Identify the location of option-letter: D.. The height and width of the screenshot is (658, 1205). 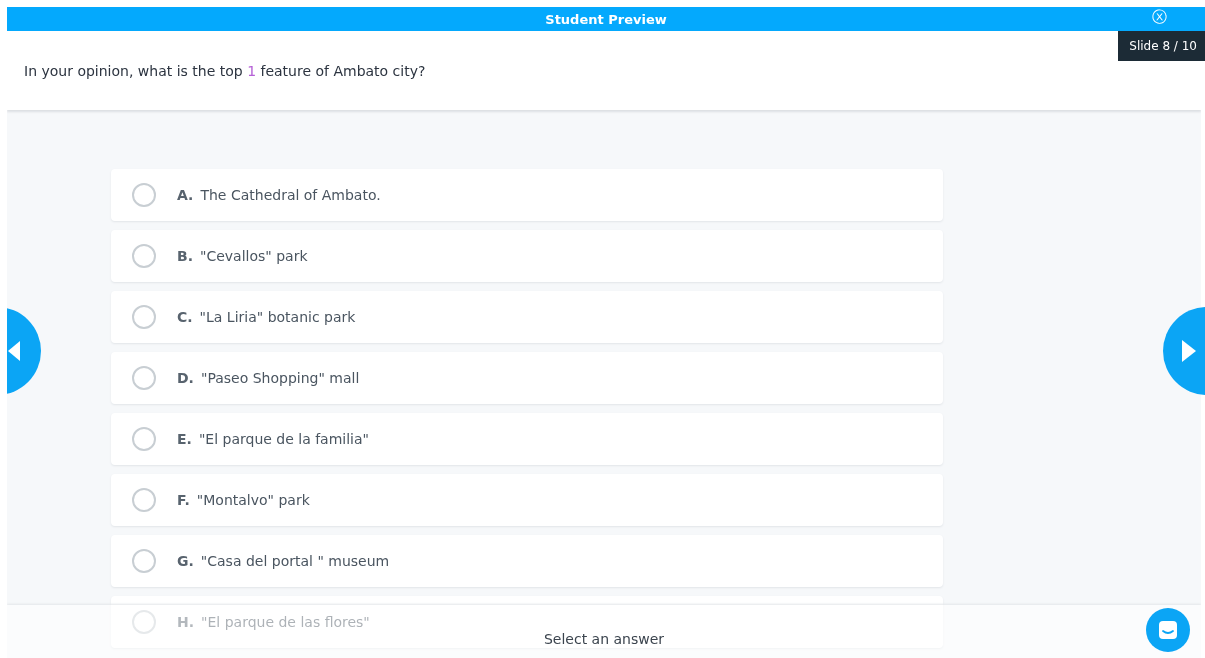
(185, 378).